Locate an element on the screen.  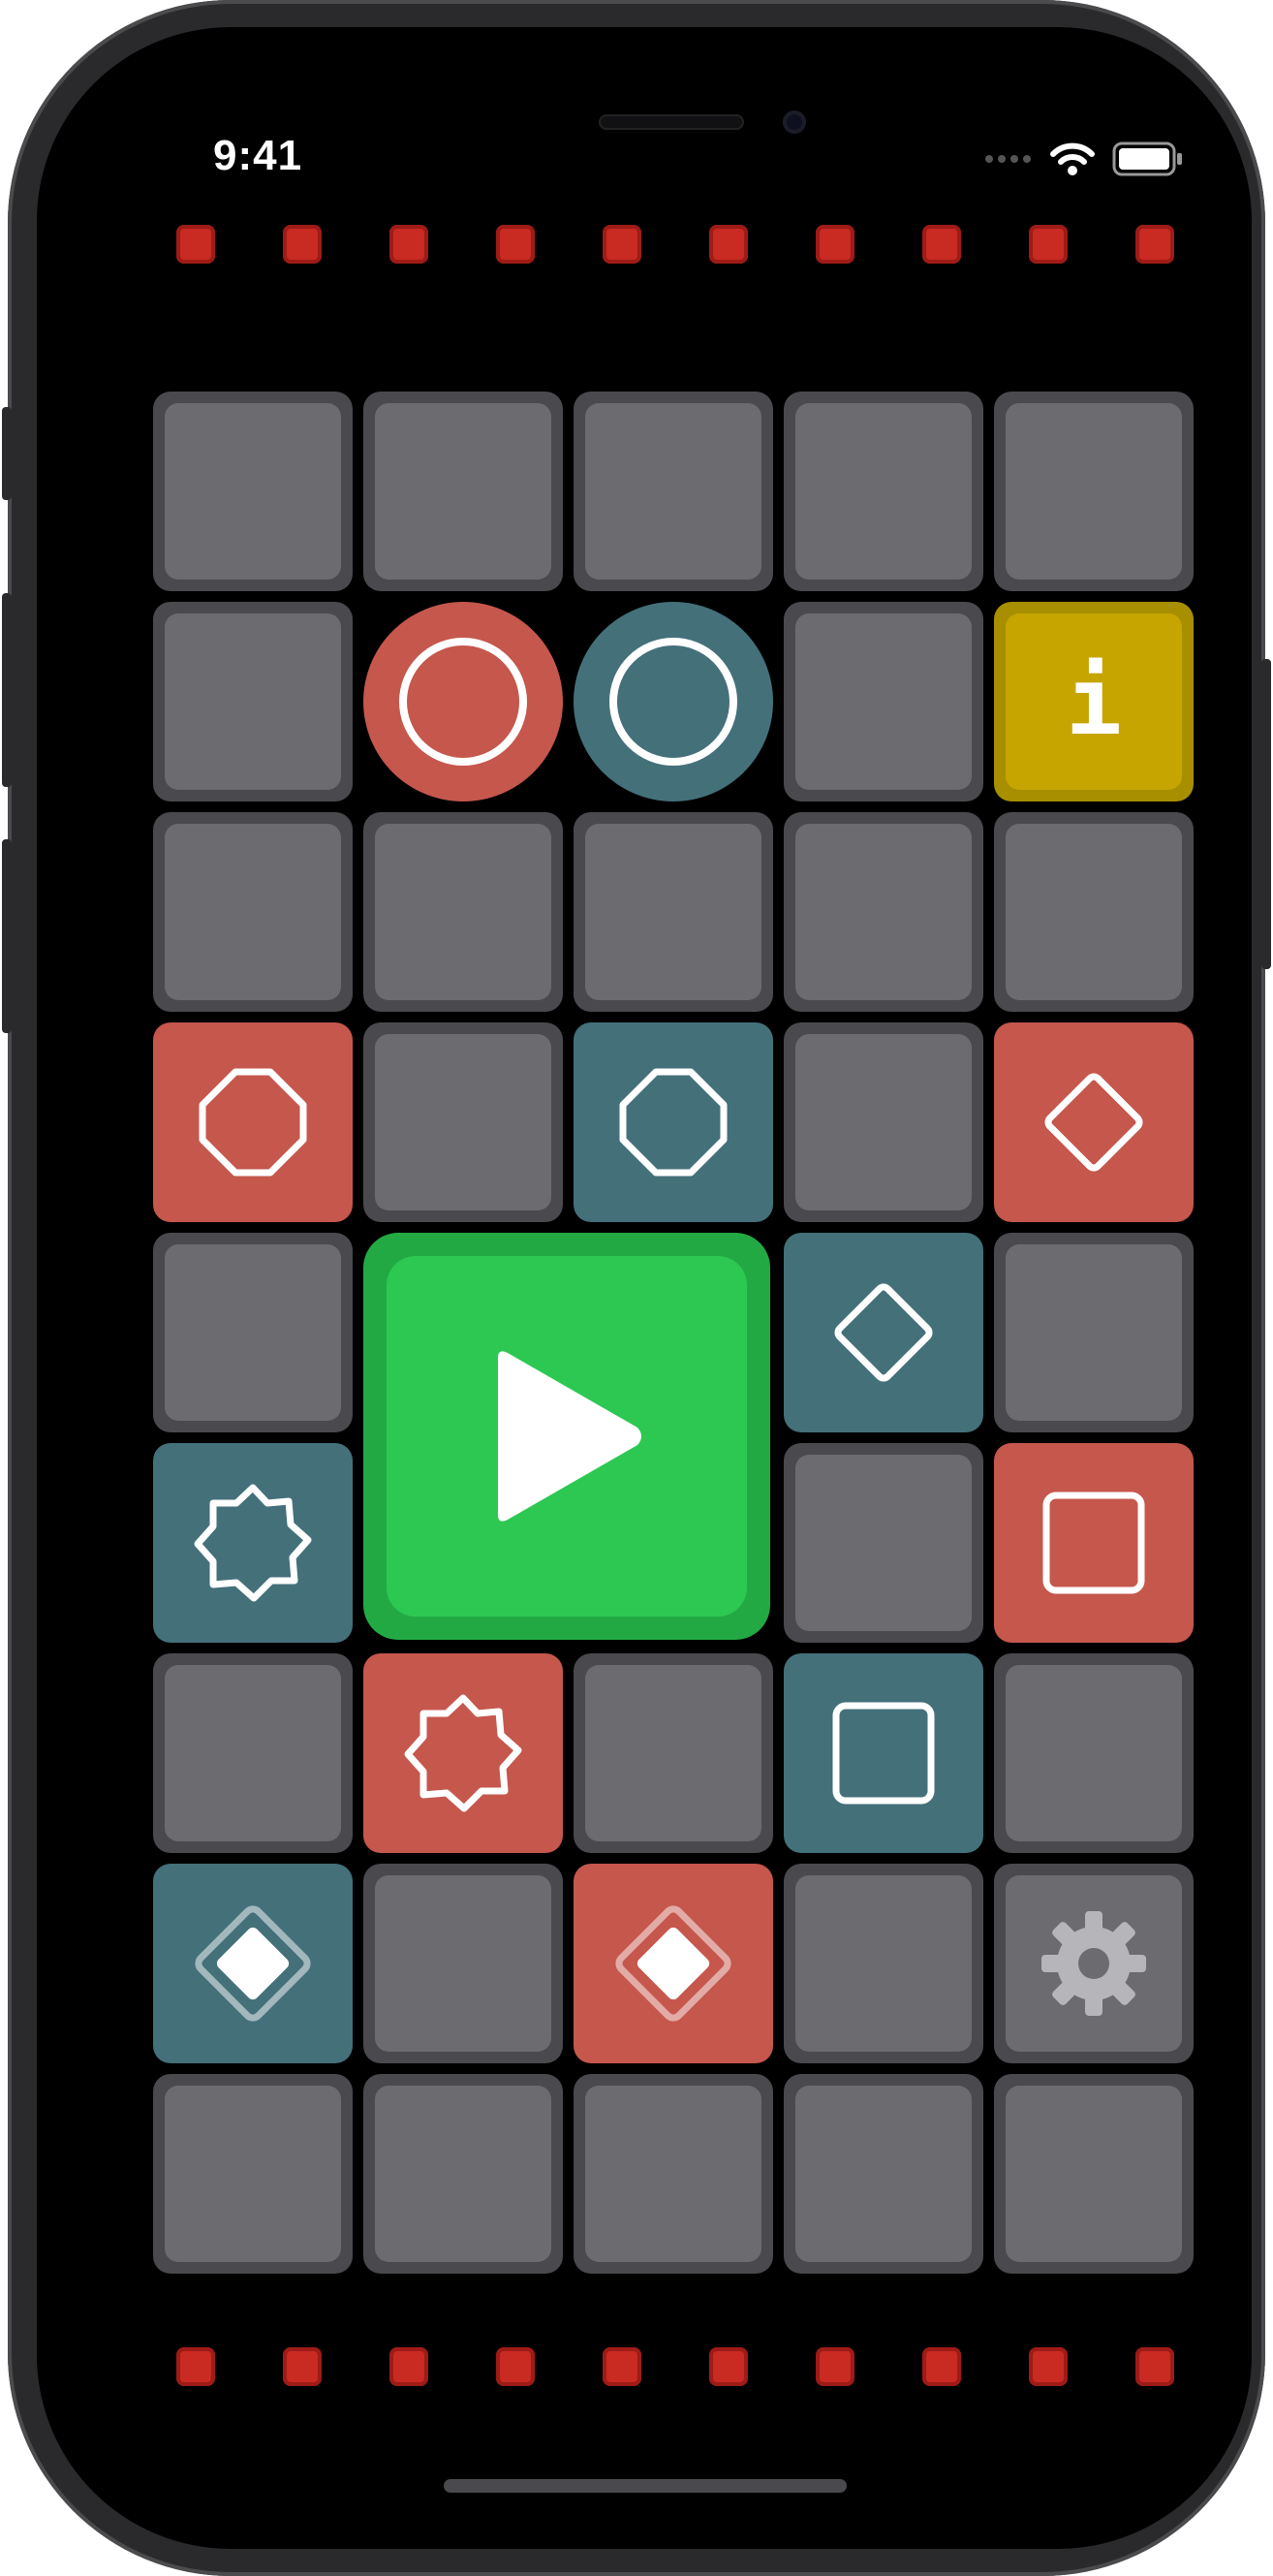
red-filled-diamond-pad is located at coordinates (673, 1963).